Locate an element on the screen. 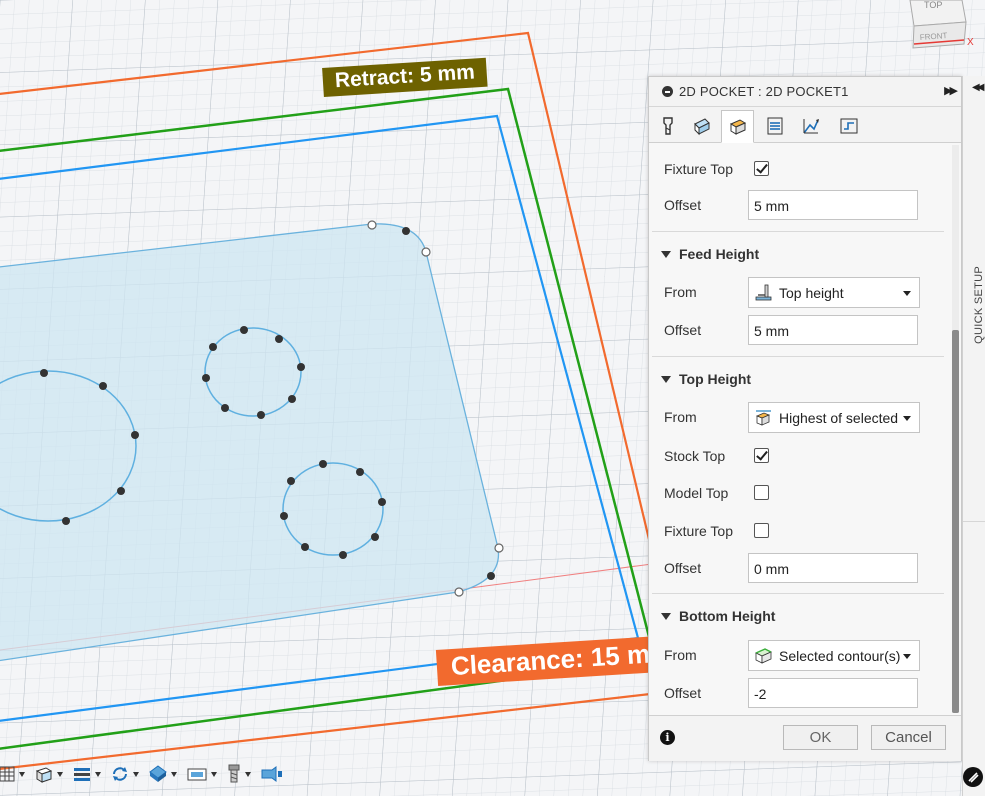 The width and height of the screenshot is (985, 796). display-mode-button is located at coordinates (48, 774).